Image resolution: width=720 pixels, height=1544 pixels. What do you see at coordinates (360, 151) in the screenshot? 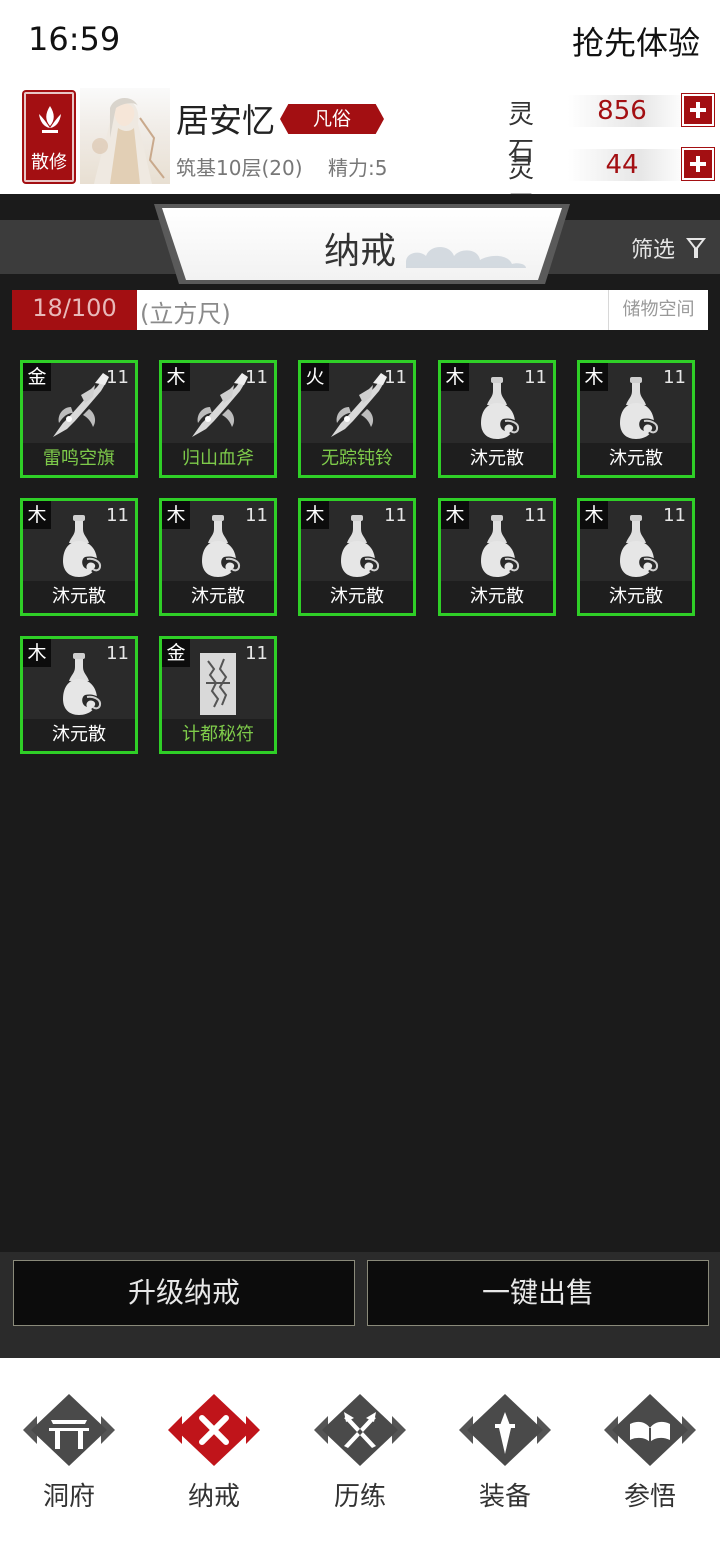
I see `player-header: 散修 居安忆 凡俗 筑基10层(20) 精力:5 灵石 856 灵玉 44` at bounding box center [360, 151].